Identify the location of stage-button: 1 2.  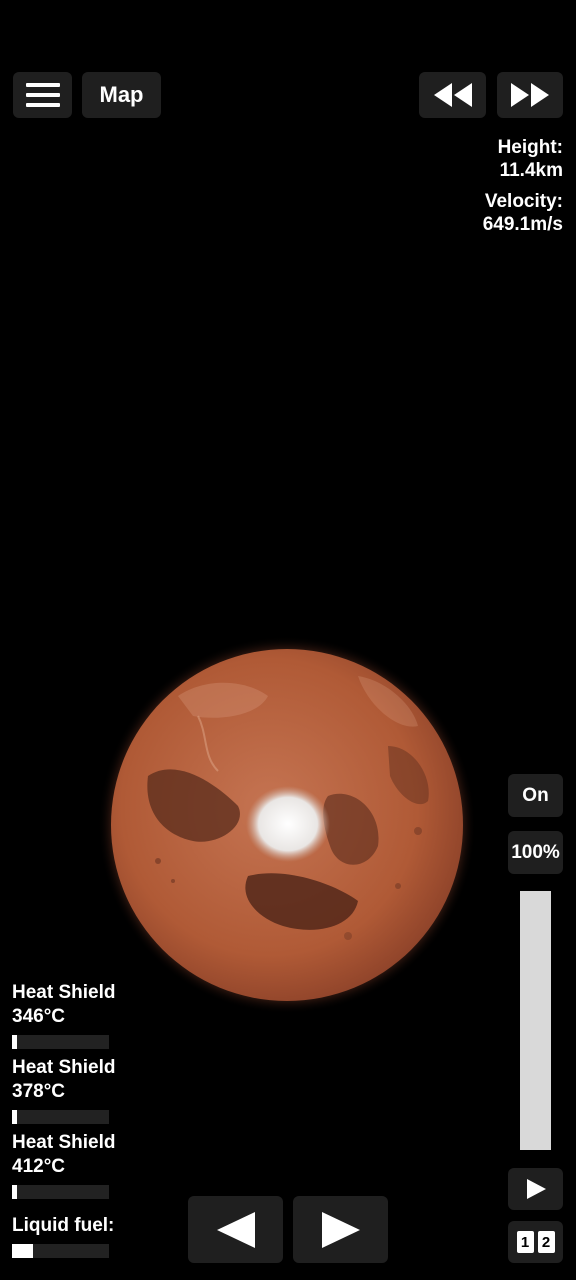
(535, 1242).